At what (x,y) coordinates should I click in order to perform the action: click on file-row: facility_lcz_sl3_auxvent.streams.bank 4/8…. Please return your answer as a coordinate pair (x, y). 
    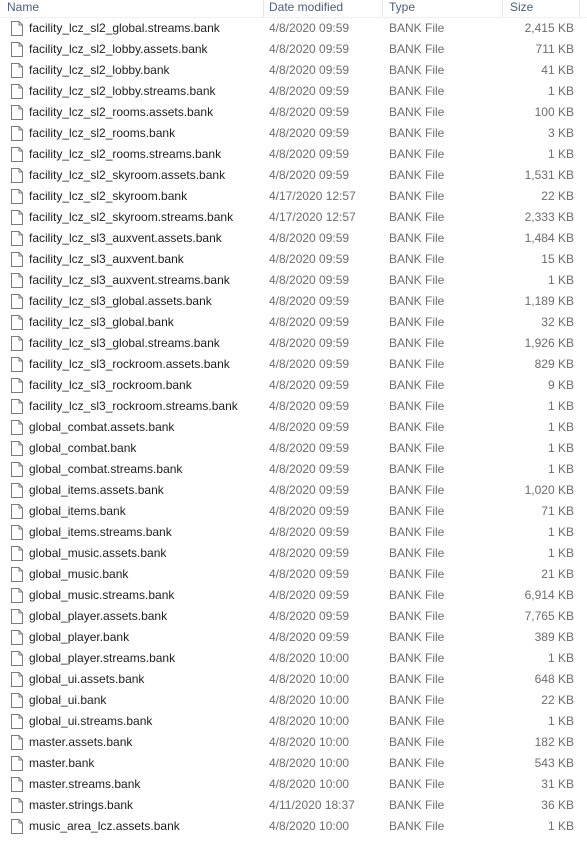
    Looking at the image, I should click on (293, 280).